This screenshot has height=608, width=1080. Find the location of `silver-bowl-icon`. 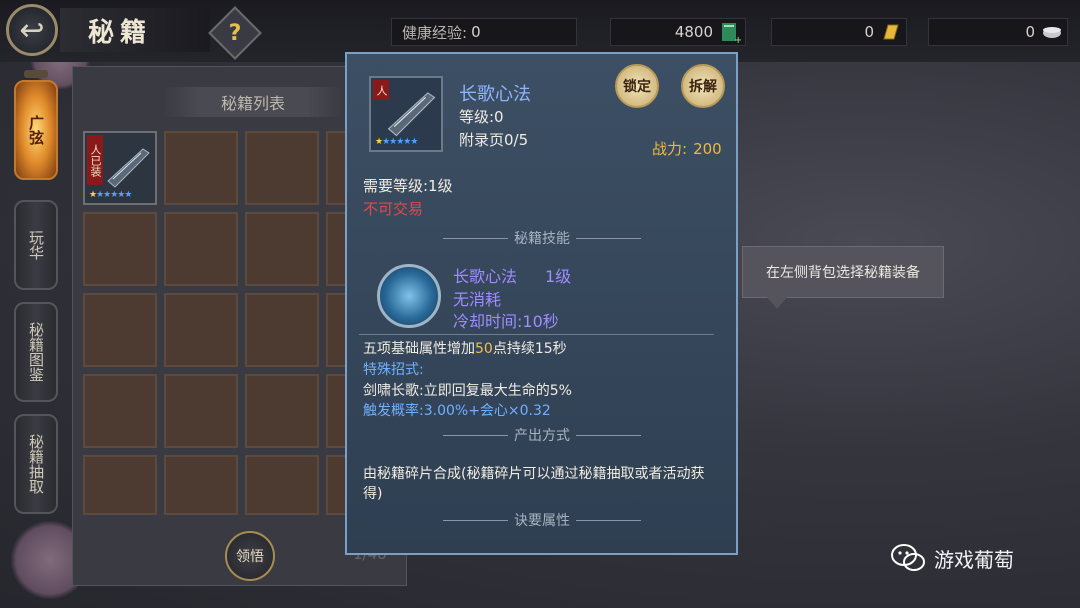

silver-bowl-icon is located at coordinates (1052, 32).